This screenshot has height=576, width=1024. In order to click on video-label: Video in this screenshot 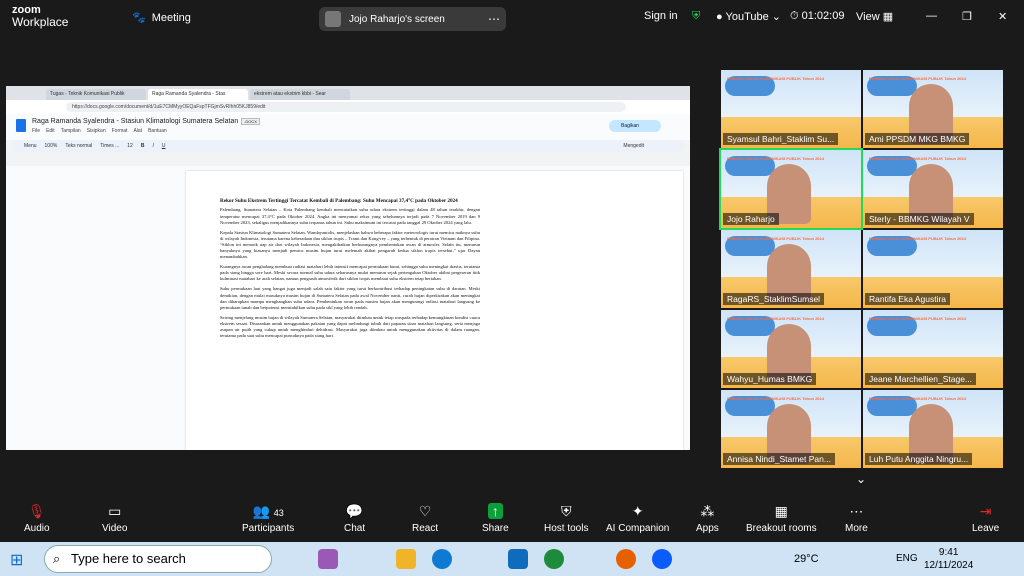, I will do `click(115, 528)`.